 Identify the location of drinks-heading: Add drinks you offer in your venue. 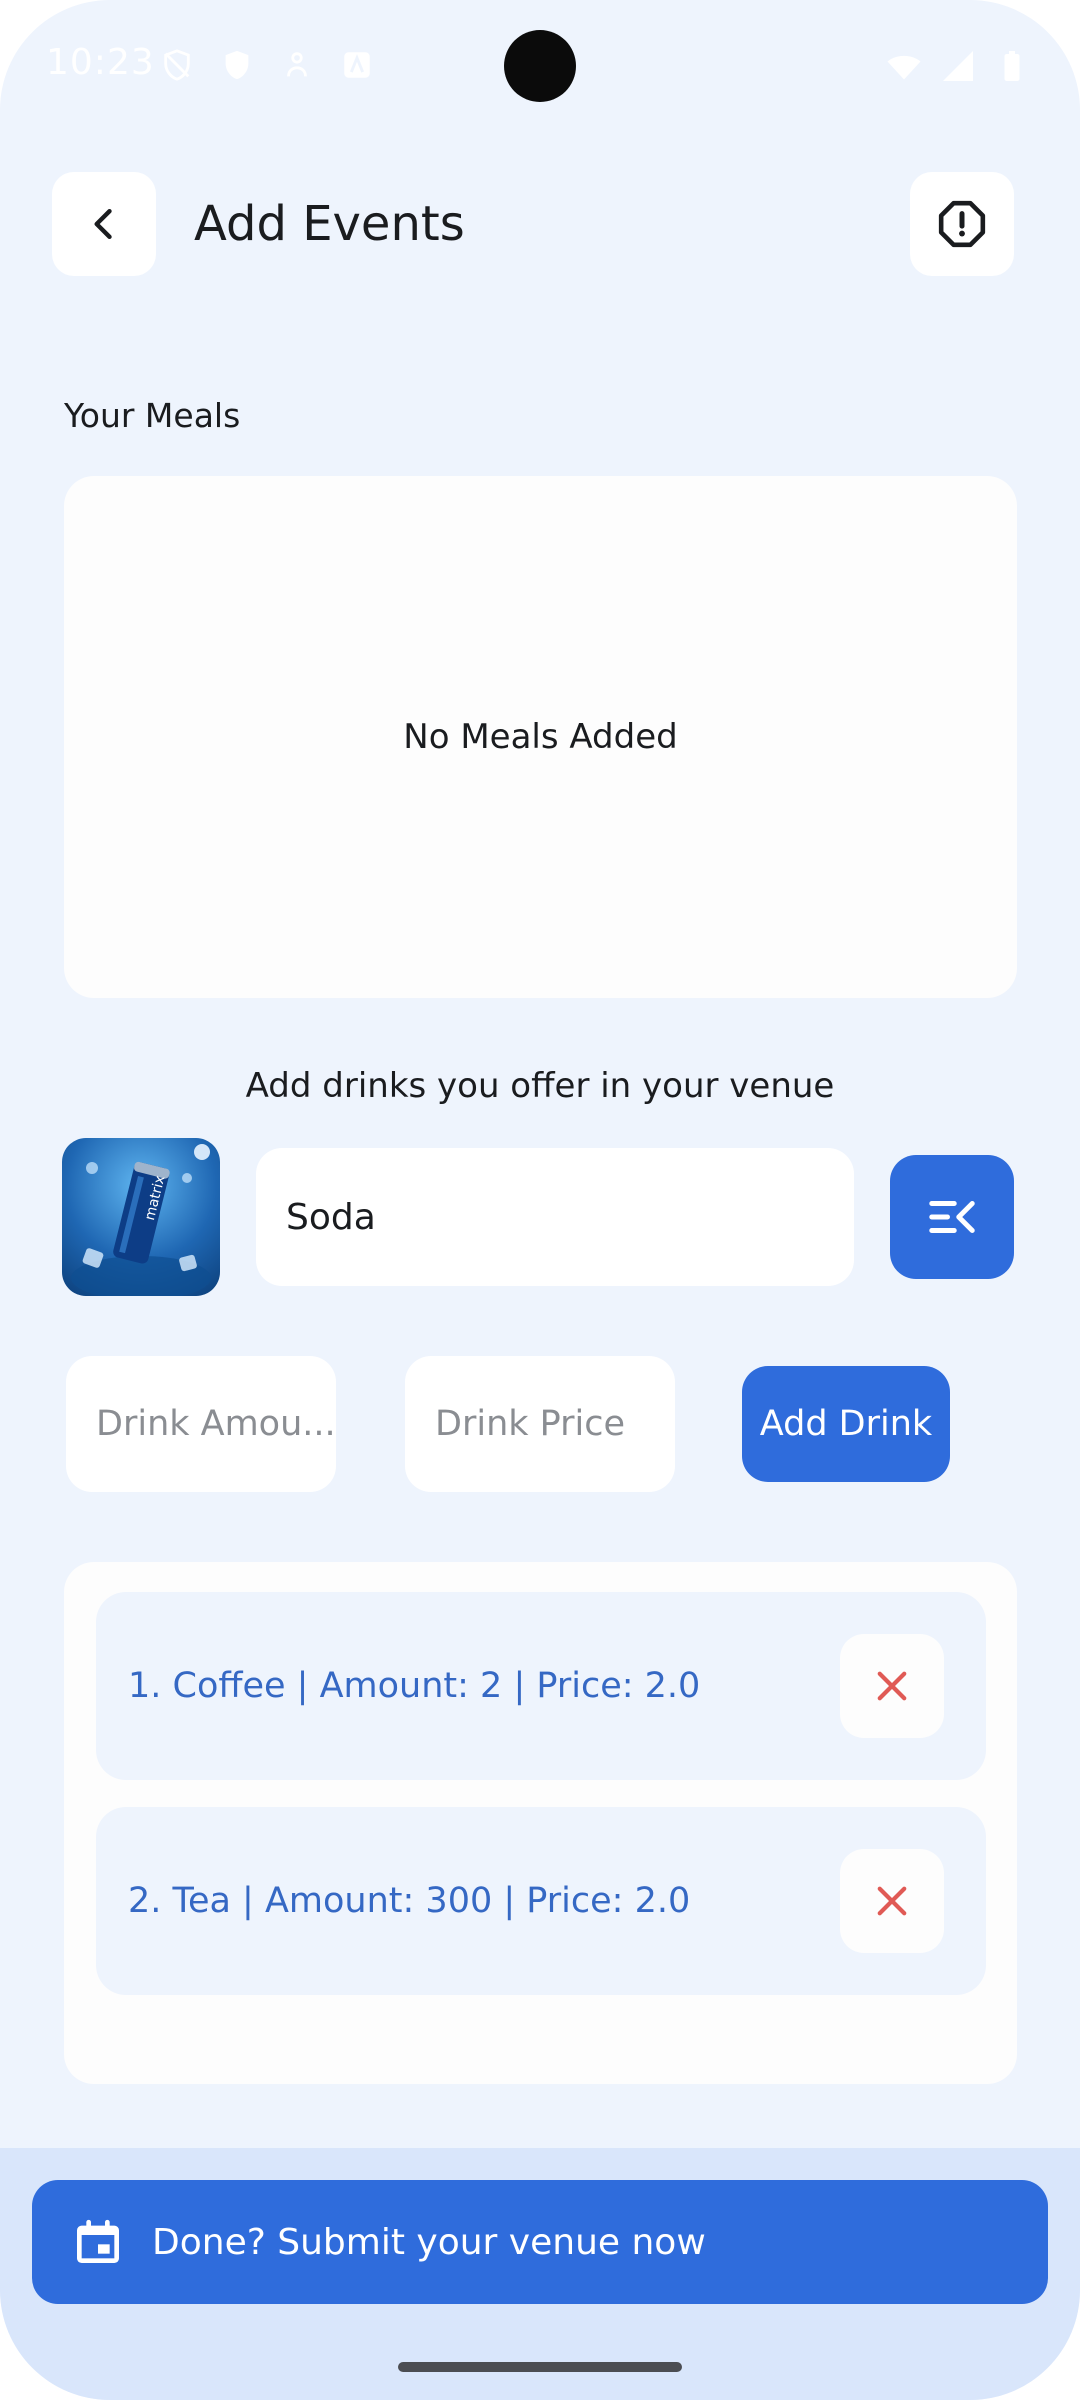
(540, 1086).